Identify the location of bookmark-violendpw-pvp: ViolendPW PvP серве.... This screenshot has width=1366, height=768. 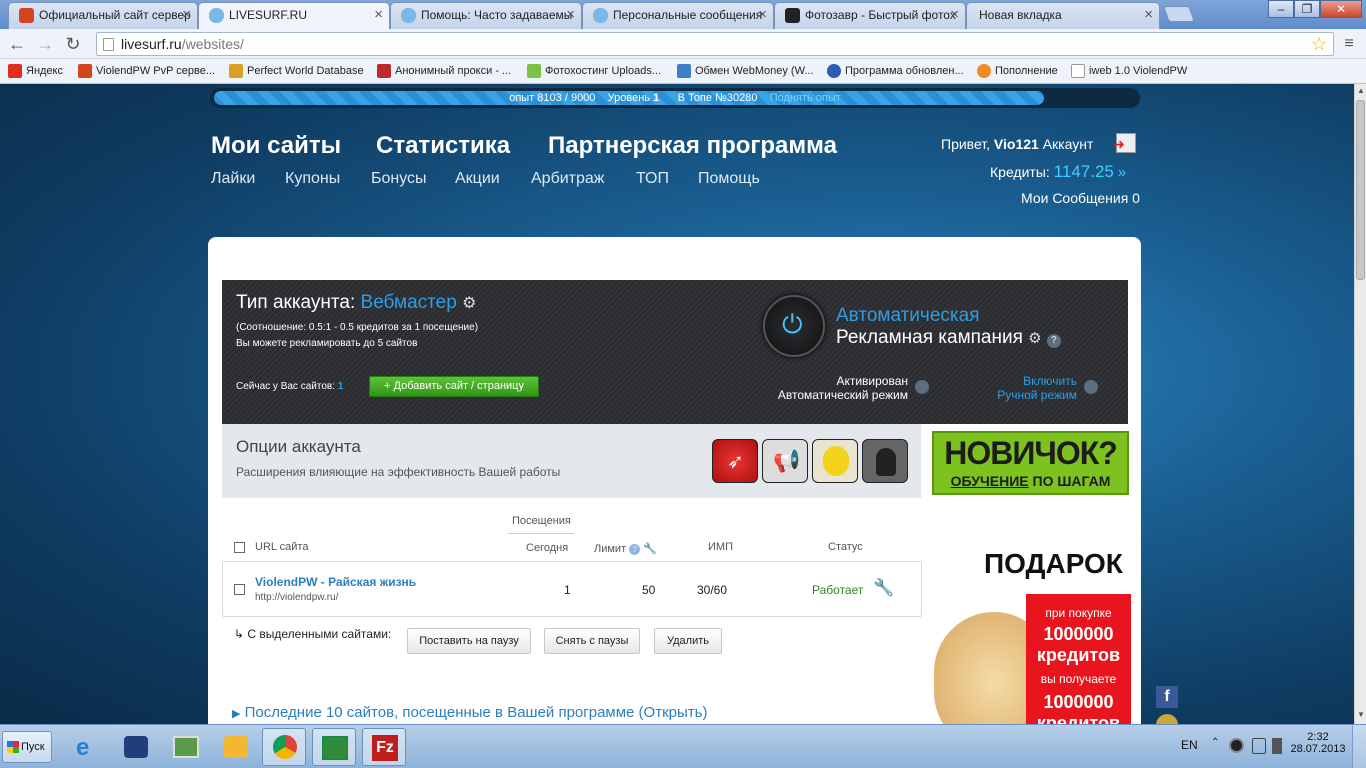
(146, 71).